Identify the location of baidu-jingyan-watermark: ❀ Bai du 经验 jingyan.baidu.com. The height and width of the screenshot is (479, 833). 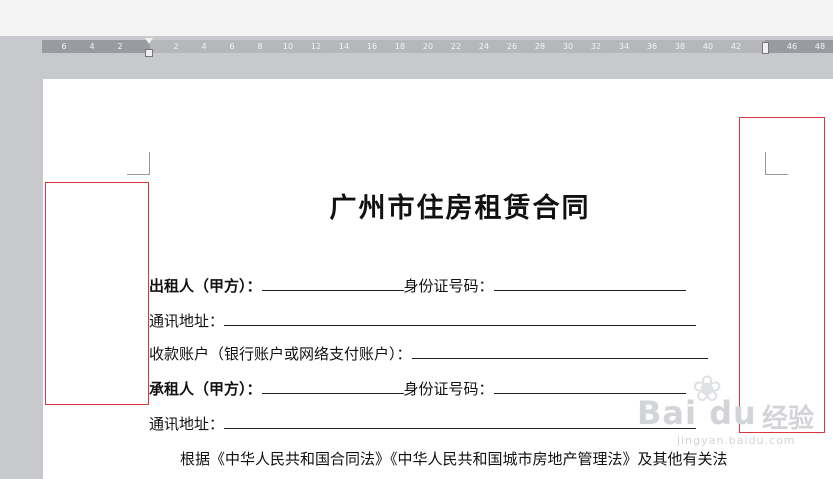
(732, 417).